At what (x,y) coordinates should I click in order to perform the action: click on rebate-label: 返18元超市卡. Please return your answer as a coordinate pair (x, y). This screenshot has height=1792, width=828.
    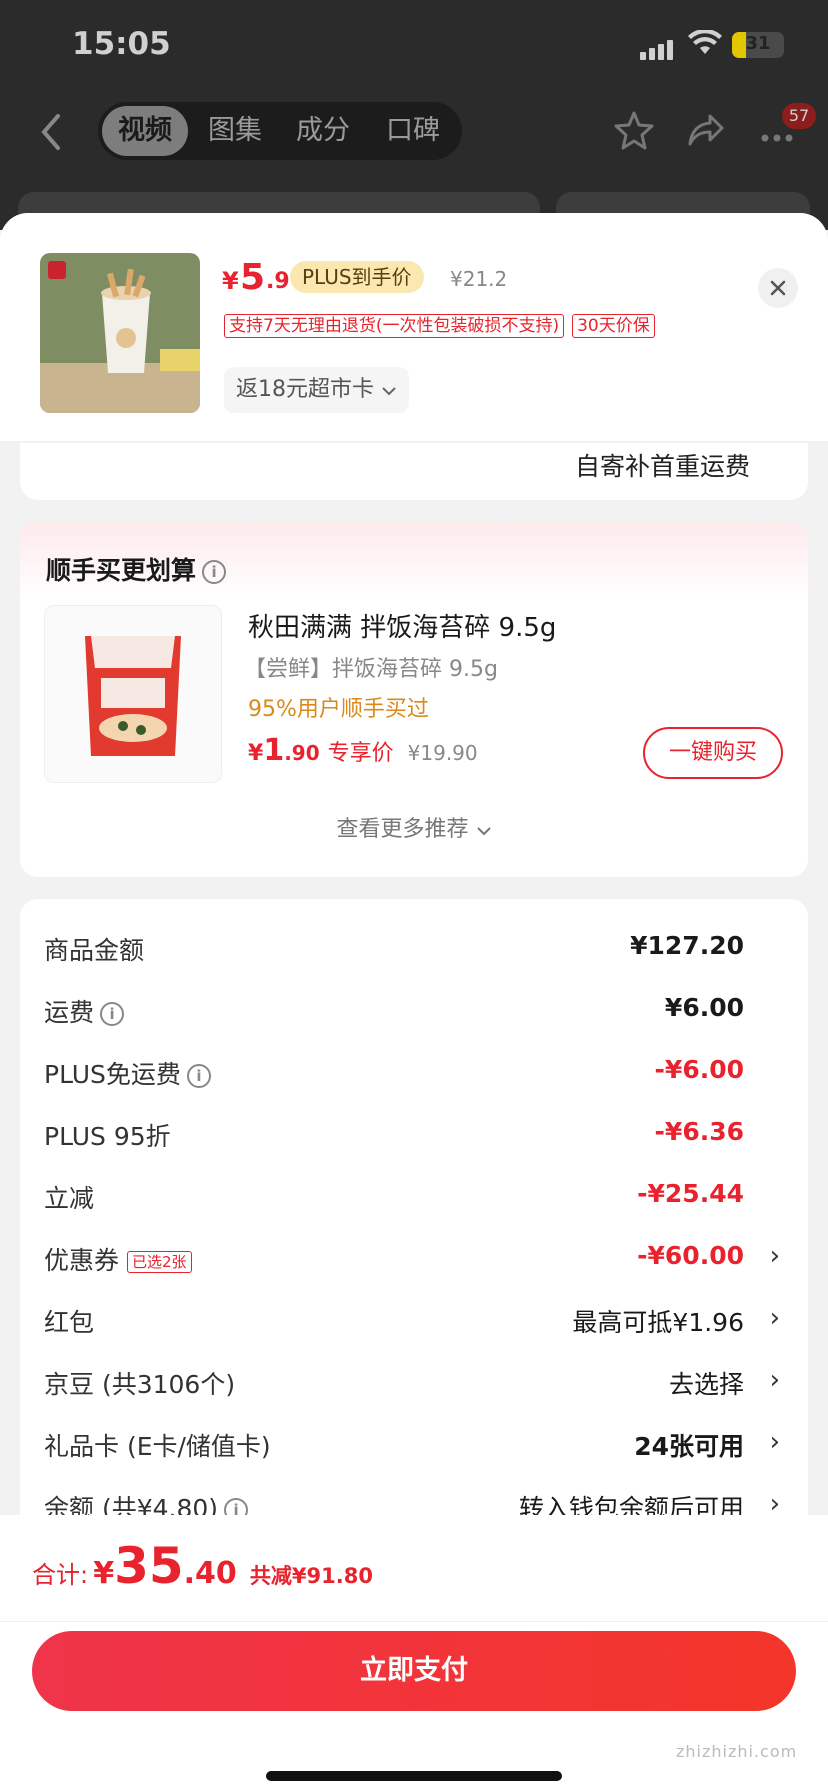
    Looking at the image, I should click on (305, 389).